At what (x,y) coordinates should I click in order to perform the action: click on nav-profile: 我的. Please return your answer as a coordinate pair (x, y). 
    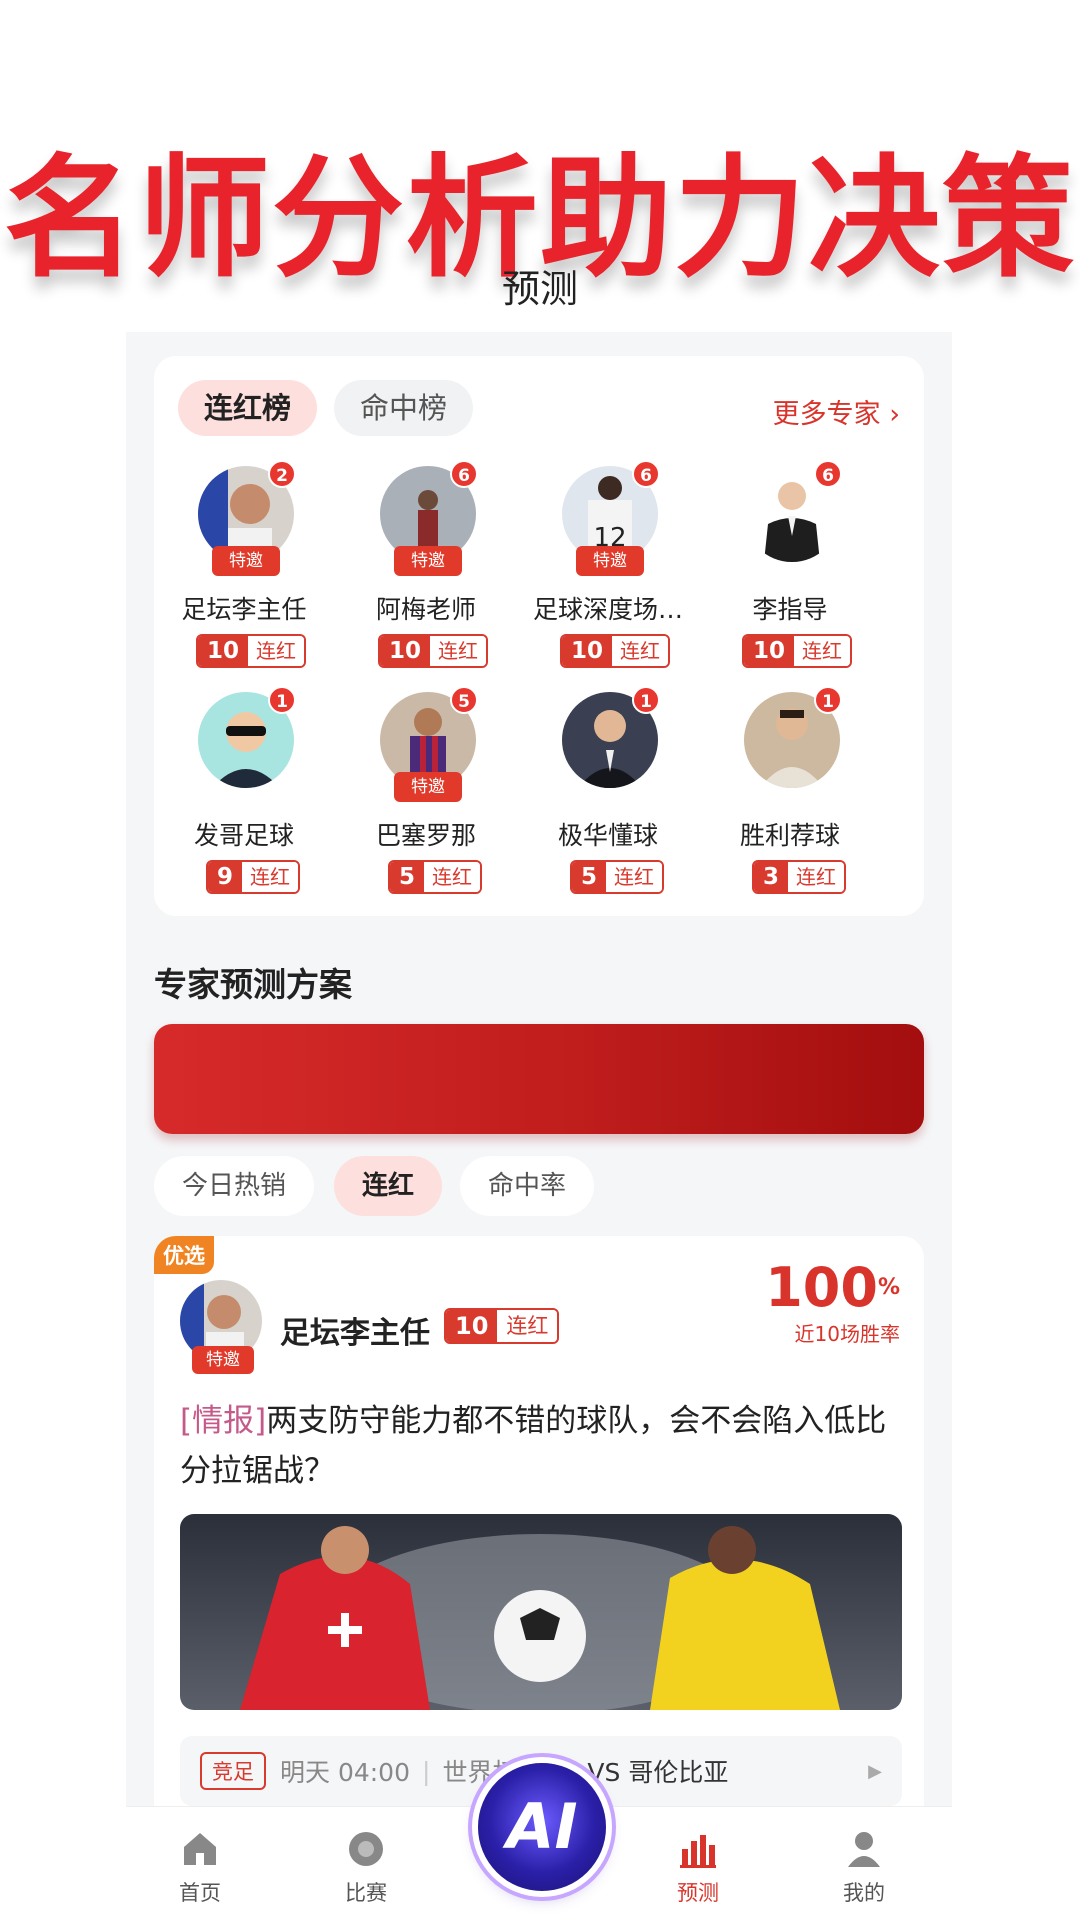
    Looking at the image, I should click on (864, 1867).